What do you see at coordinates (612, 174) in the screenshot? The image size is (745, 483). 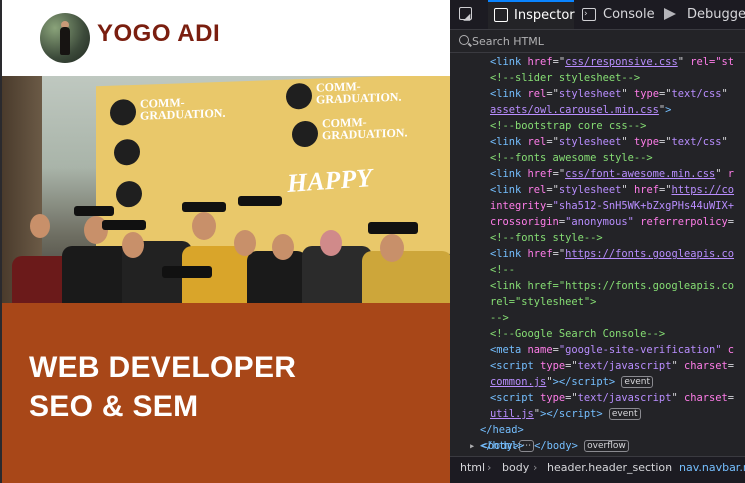 I see `markup-line: <link href="css/font-awesome.min.css" r` at bounding box center [612, 174].